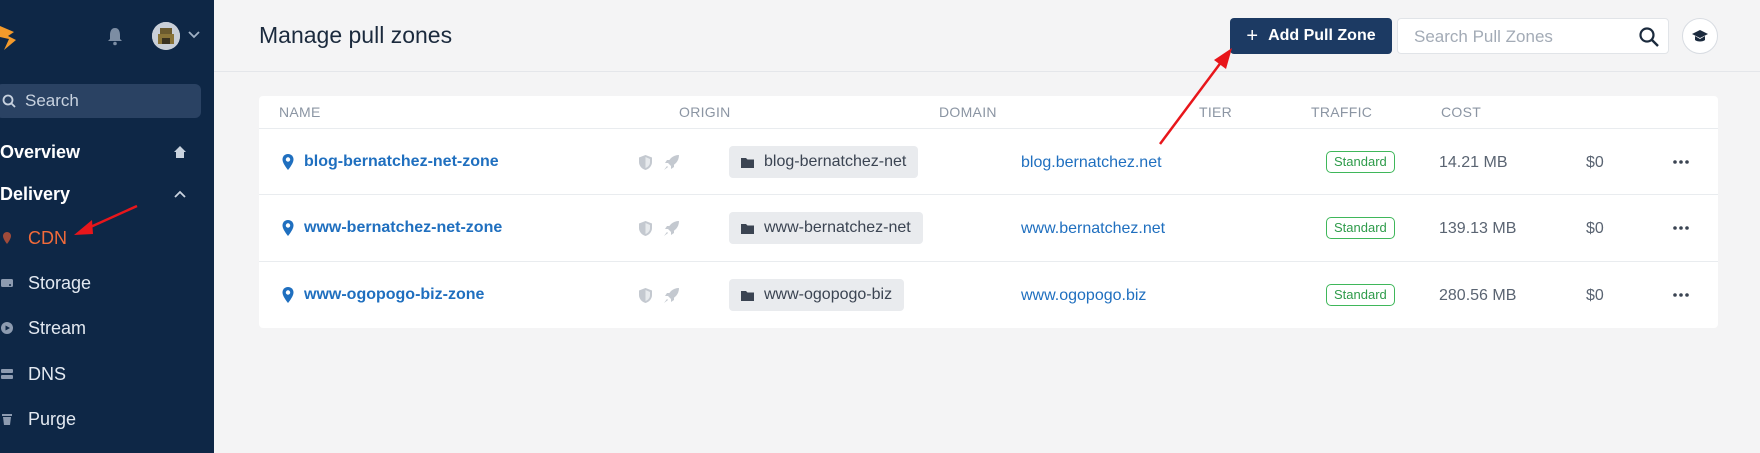 Image resolution: width=1760 pixels, height=453 pixels. I want to click on traffic-value: 280.56 MB, so click(1478, 295).